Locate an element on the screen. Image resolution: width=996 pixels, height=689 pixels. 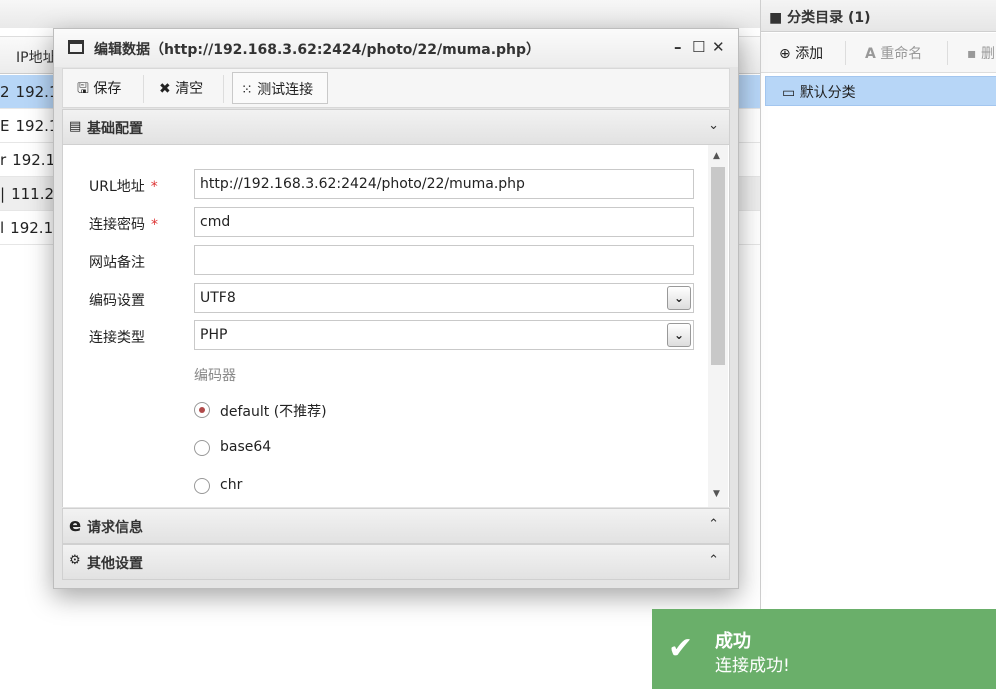
test-connection-button: ⁙ 测试连接 is located at coordinates (280, 88).